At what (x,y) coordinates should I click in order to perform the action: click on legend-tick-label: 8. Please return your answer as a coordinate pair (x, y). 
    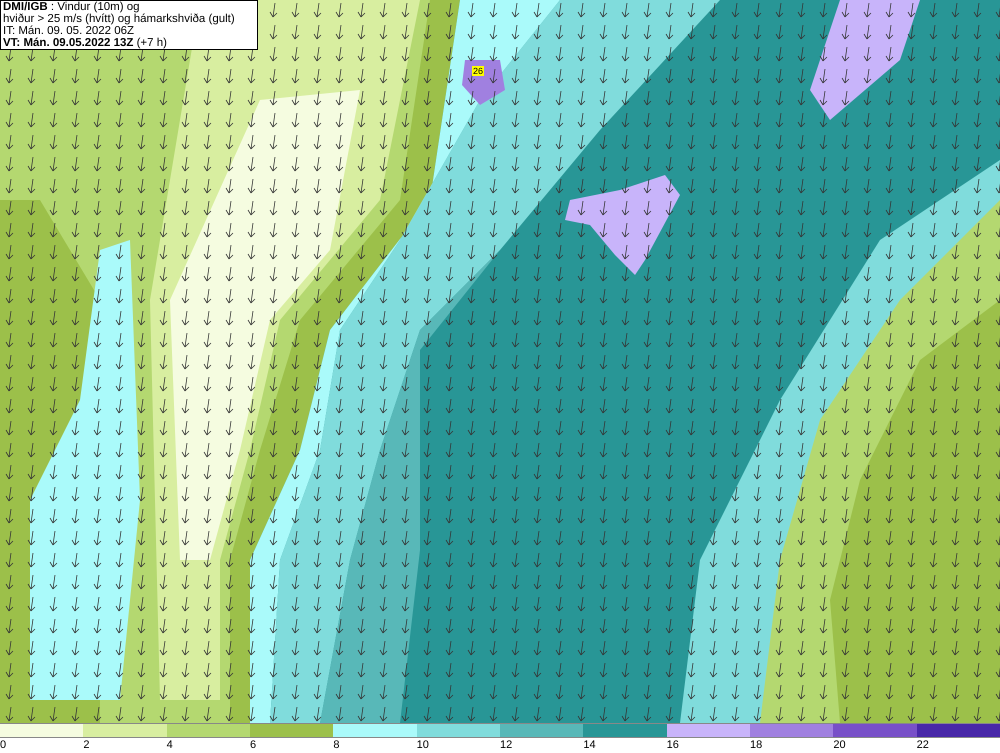
    Looking at the image, I should click on (336, 745).